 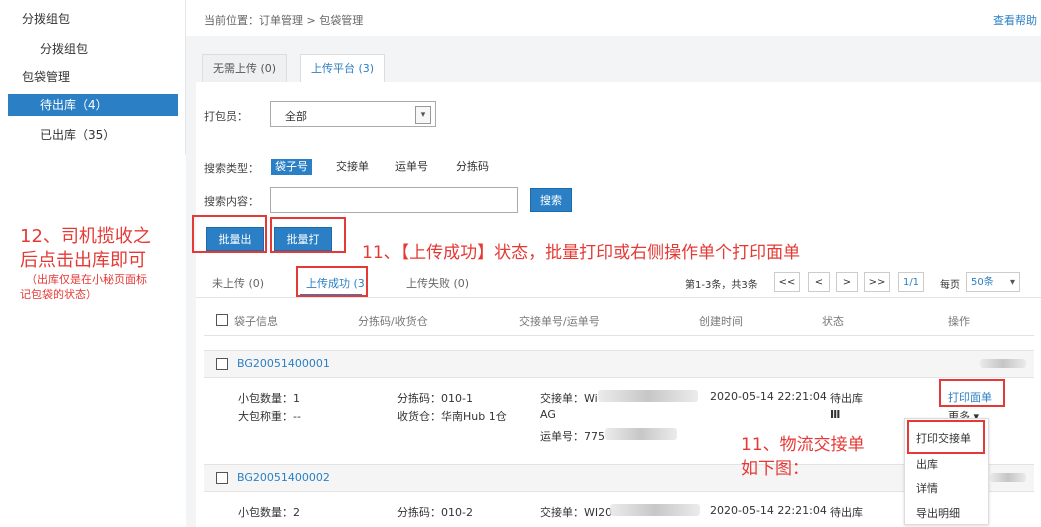 What do you see at coordinates (222, 320) in the screenshot?
I see `select-all-checkbox` at bounding box center [222, 320].